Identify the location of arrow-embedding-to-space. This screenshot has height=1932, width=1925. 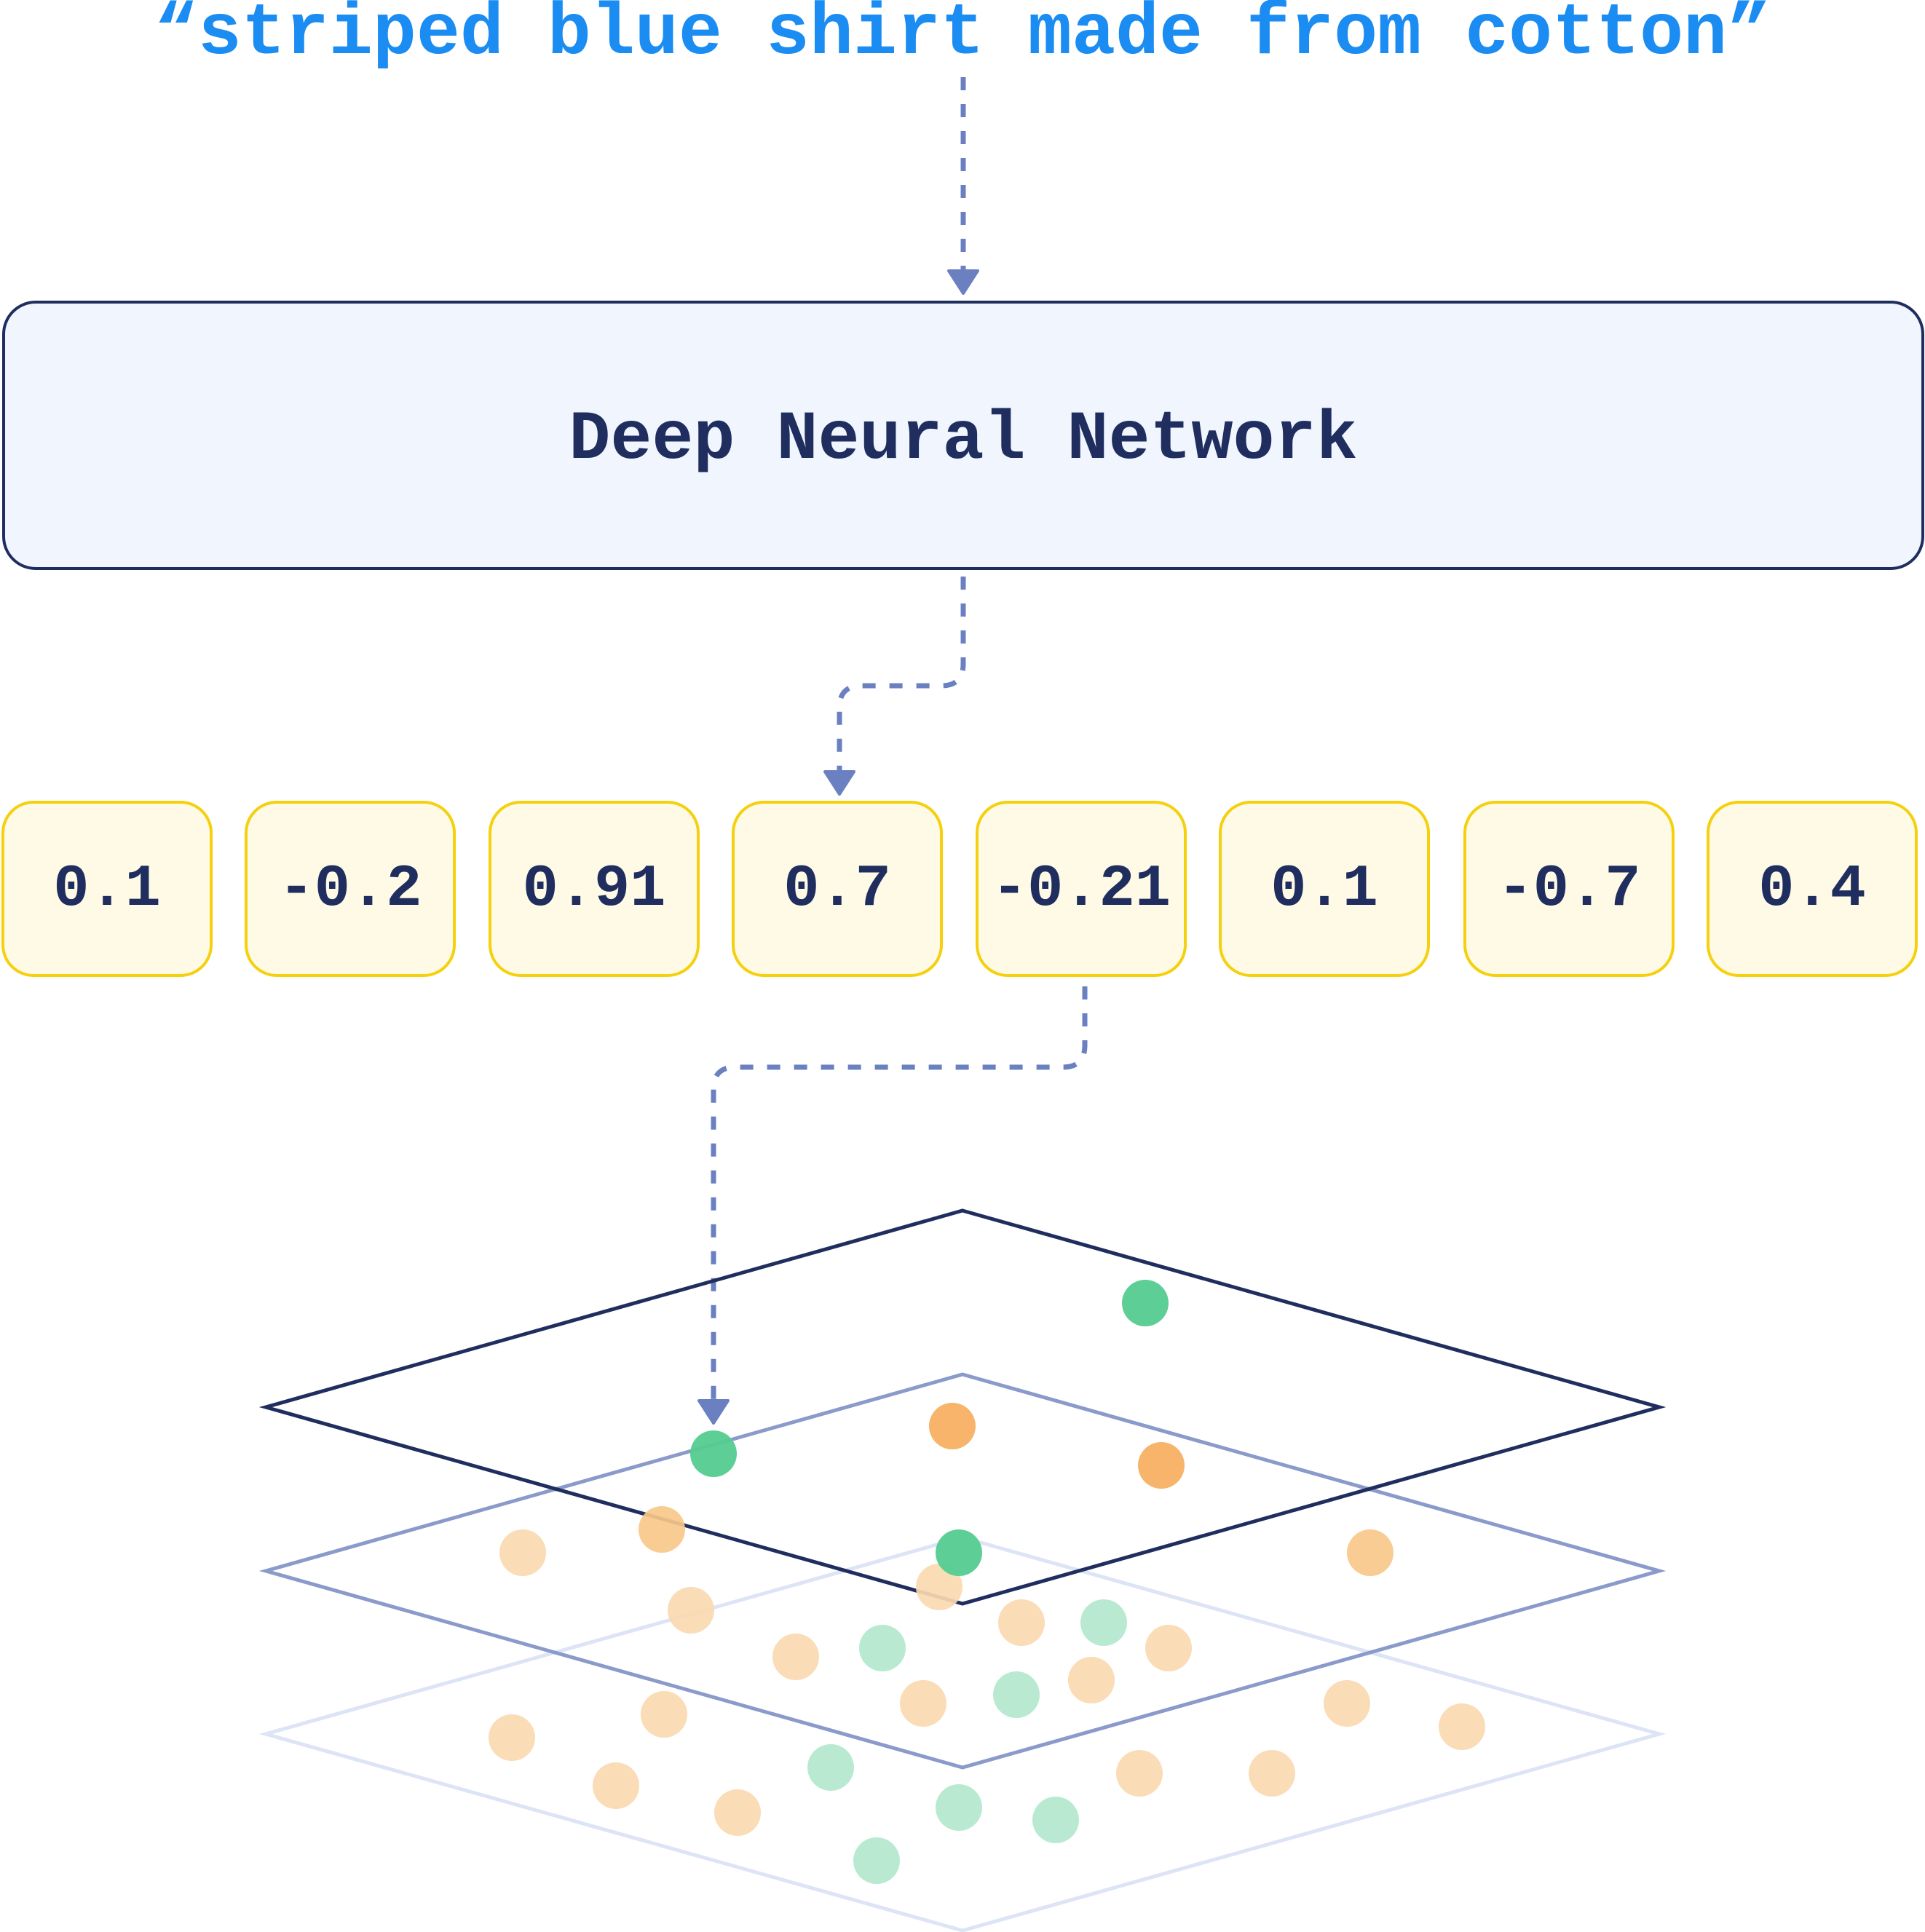
(899, 1192).